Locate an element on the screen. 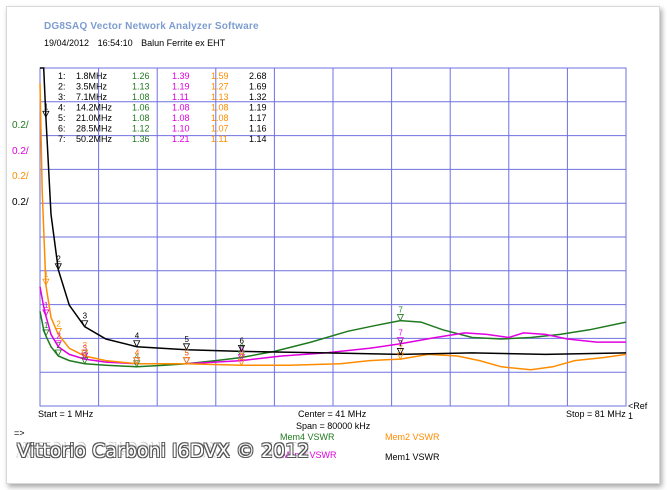 The height and width of the screenshot is (490, 667). marker-table-mem3: 1.21 is located at coordinates (181, 139).